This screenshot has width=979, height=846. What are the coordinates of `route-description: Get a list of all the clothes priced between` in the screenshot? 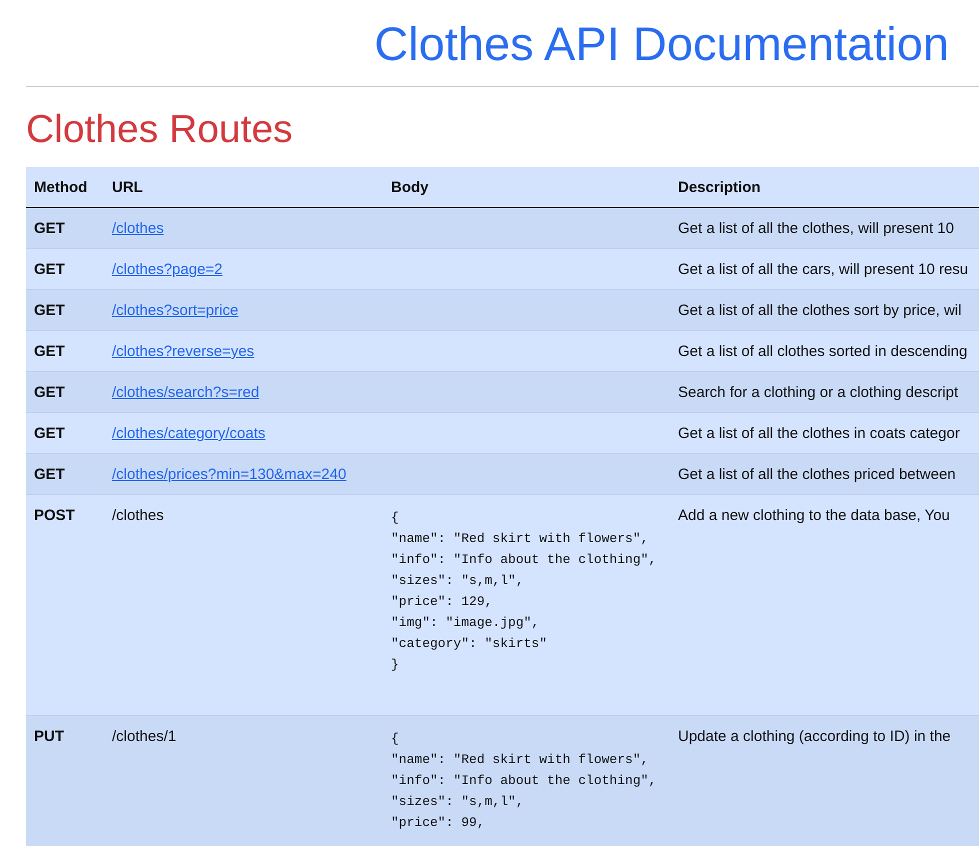 It's located at (817, 474).